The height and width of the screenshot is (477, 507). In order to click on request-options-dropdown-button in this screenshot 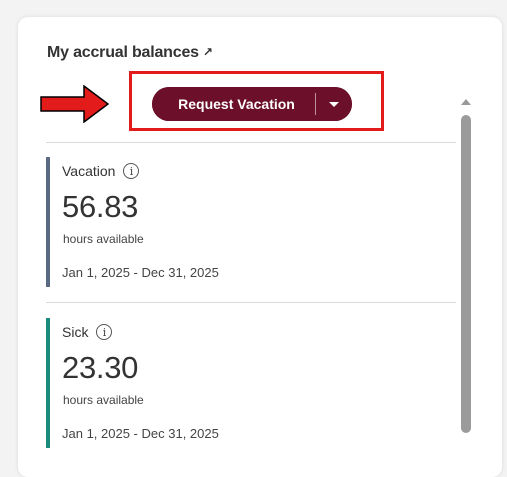, I will do `click(334, 104)`.